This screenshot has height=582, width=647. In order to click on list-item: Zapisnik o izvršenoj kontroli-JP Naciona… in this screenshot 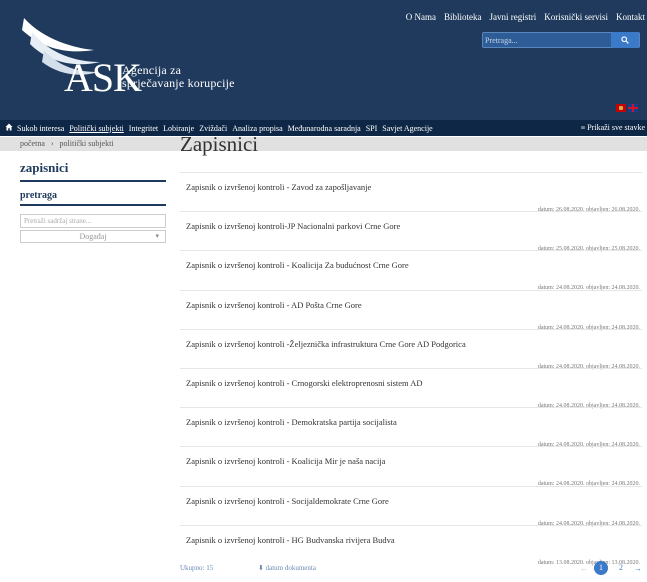, I will do `click(411, 231)`.